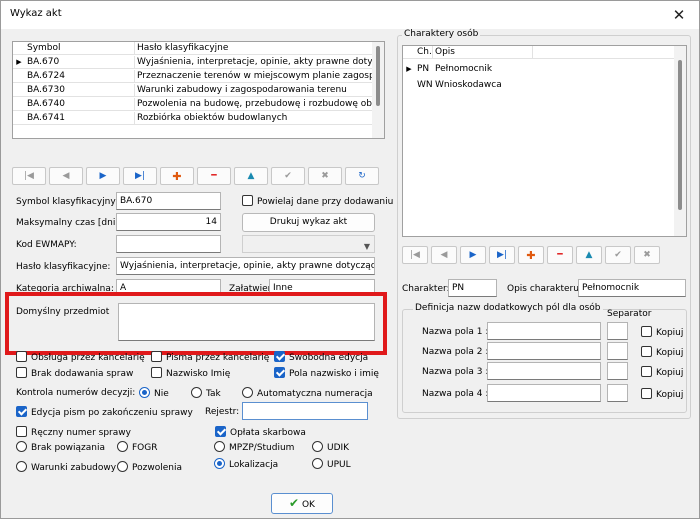 The width and height of the screenshot is (700, 519). I want to click on column-header-opis: Opis, so click(483, 52).